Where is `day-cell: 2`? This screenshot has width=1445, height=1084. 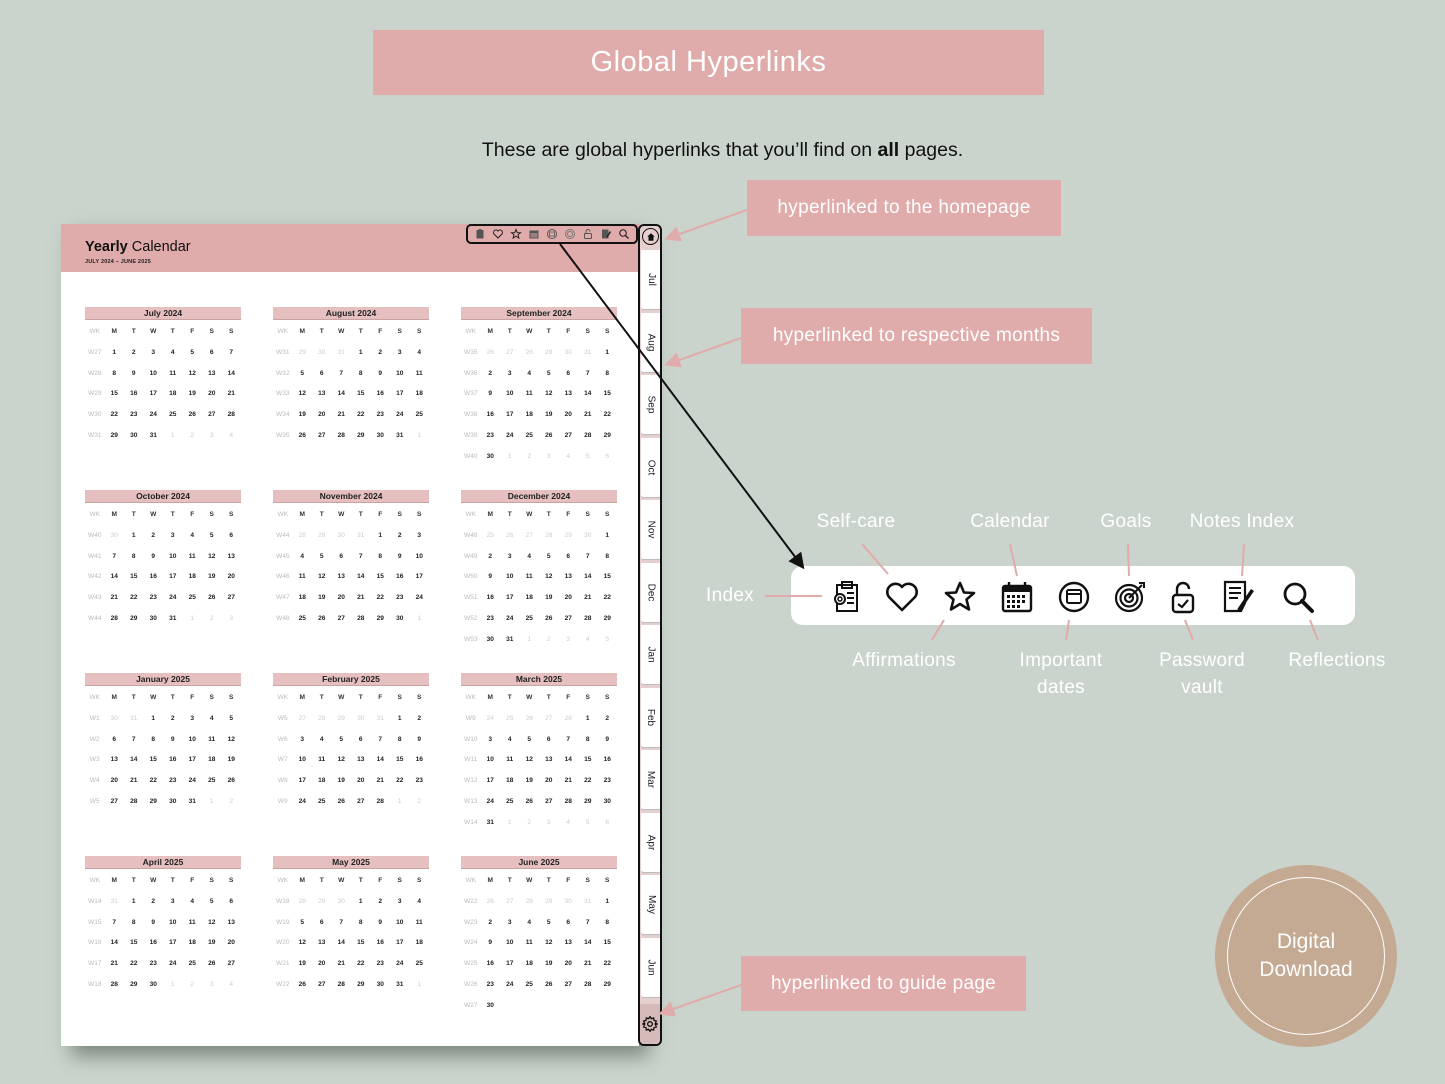
day-cell: 2 is located at coordinates (154, 902).